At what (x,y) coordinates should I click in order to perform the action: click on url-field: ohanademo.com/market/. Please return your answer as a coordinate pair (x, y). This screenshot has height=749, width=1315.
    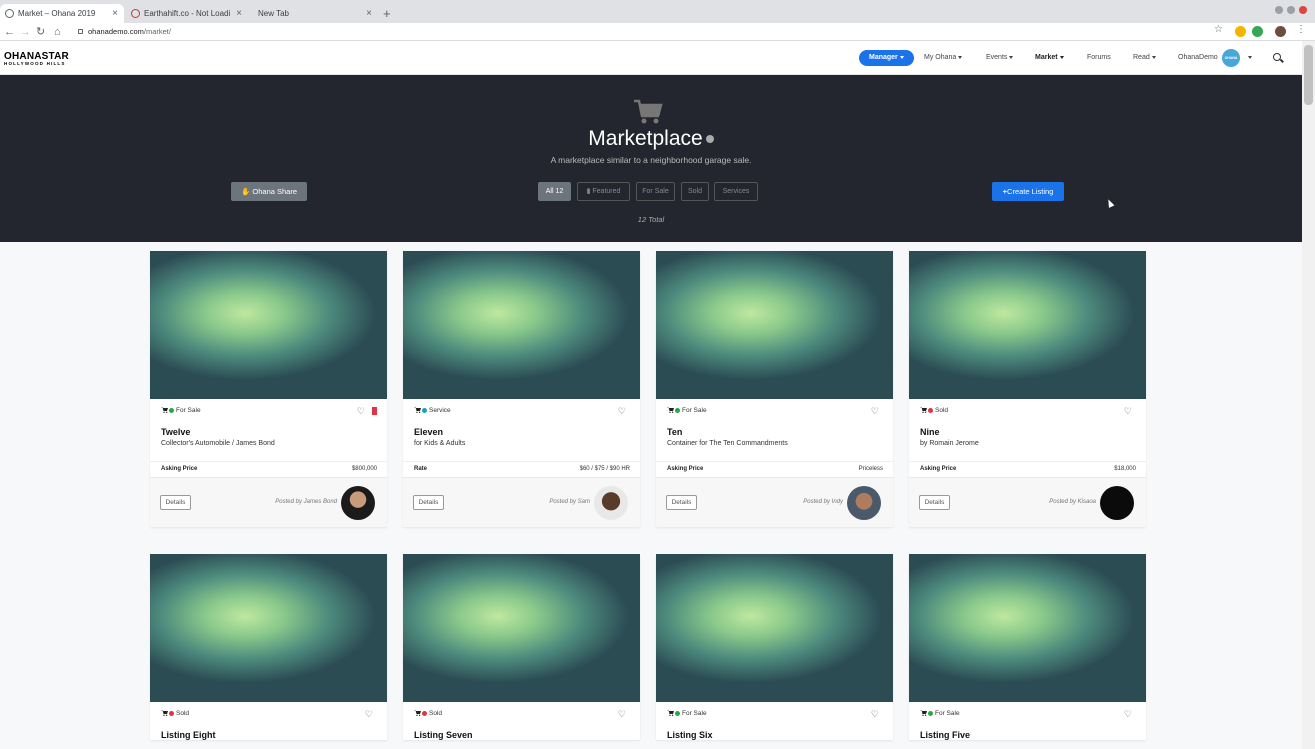
    Looking at the image, I should click on (124, 32).